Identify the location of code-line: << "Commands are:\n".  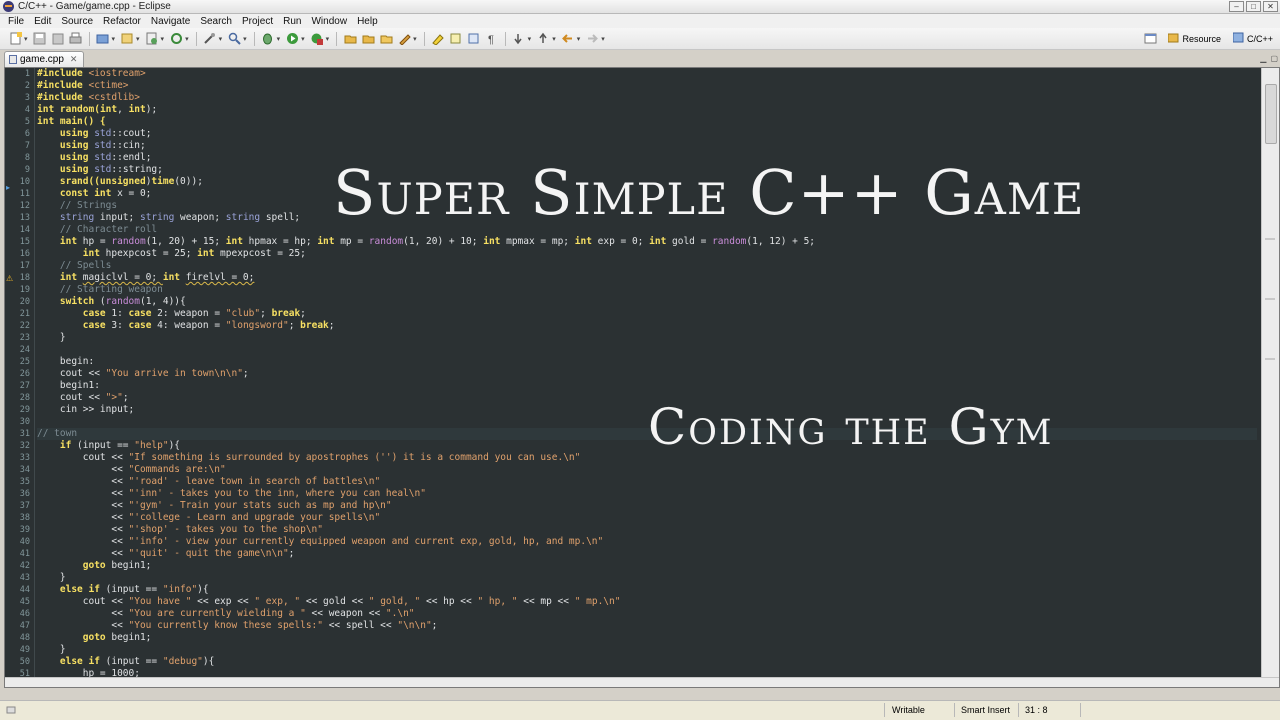
(647, 470).